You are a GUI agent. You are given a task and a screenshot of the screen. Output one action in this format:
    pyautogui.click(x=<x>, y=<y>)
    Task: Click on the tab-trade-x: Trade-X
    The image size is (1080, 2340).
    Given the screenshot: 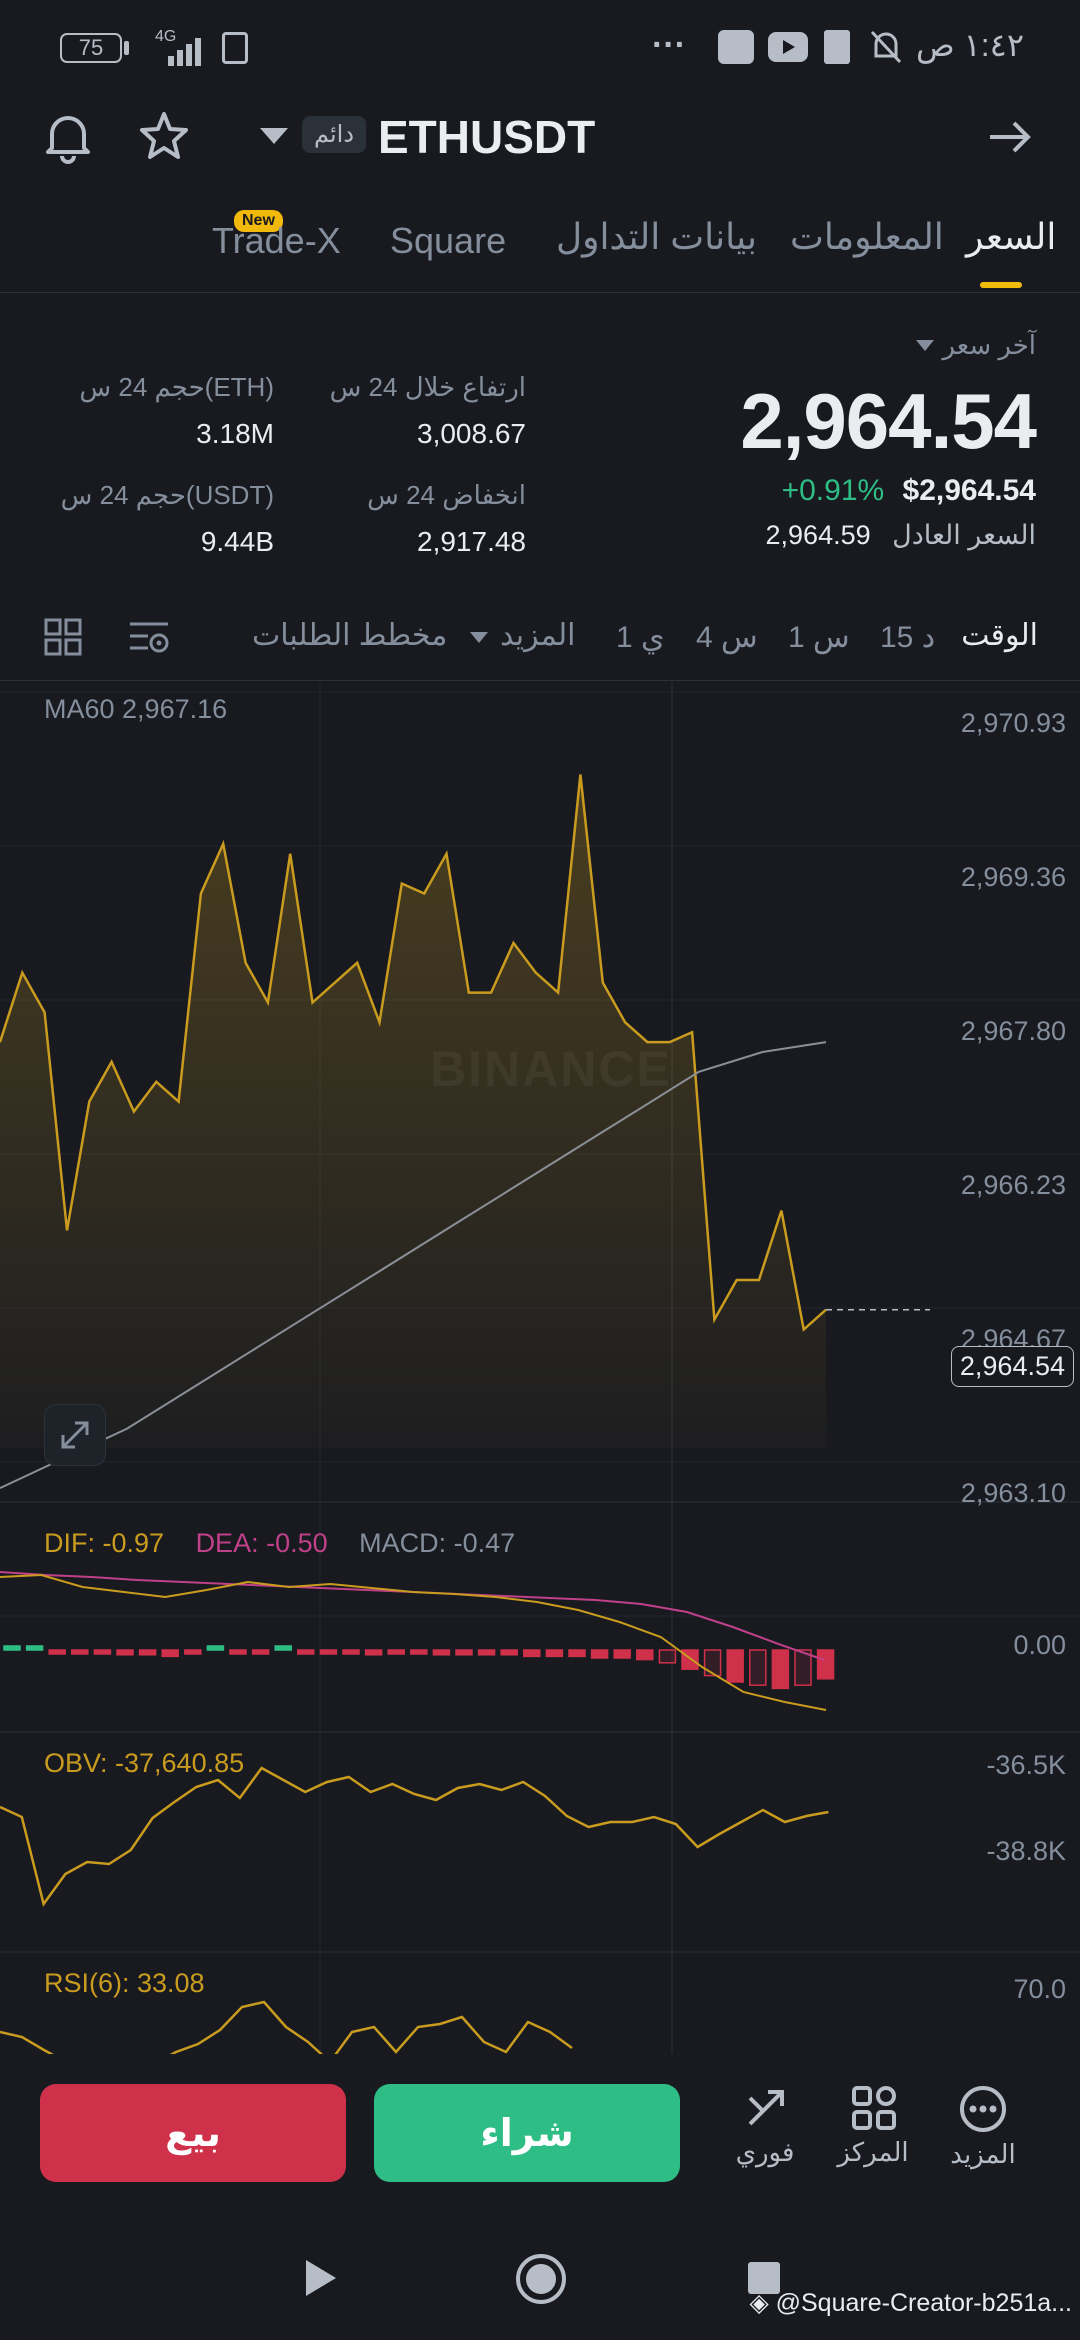 What is the action you would take?
    pyautogui.click(x=276, y=241)
    